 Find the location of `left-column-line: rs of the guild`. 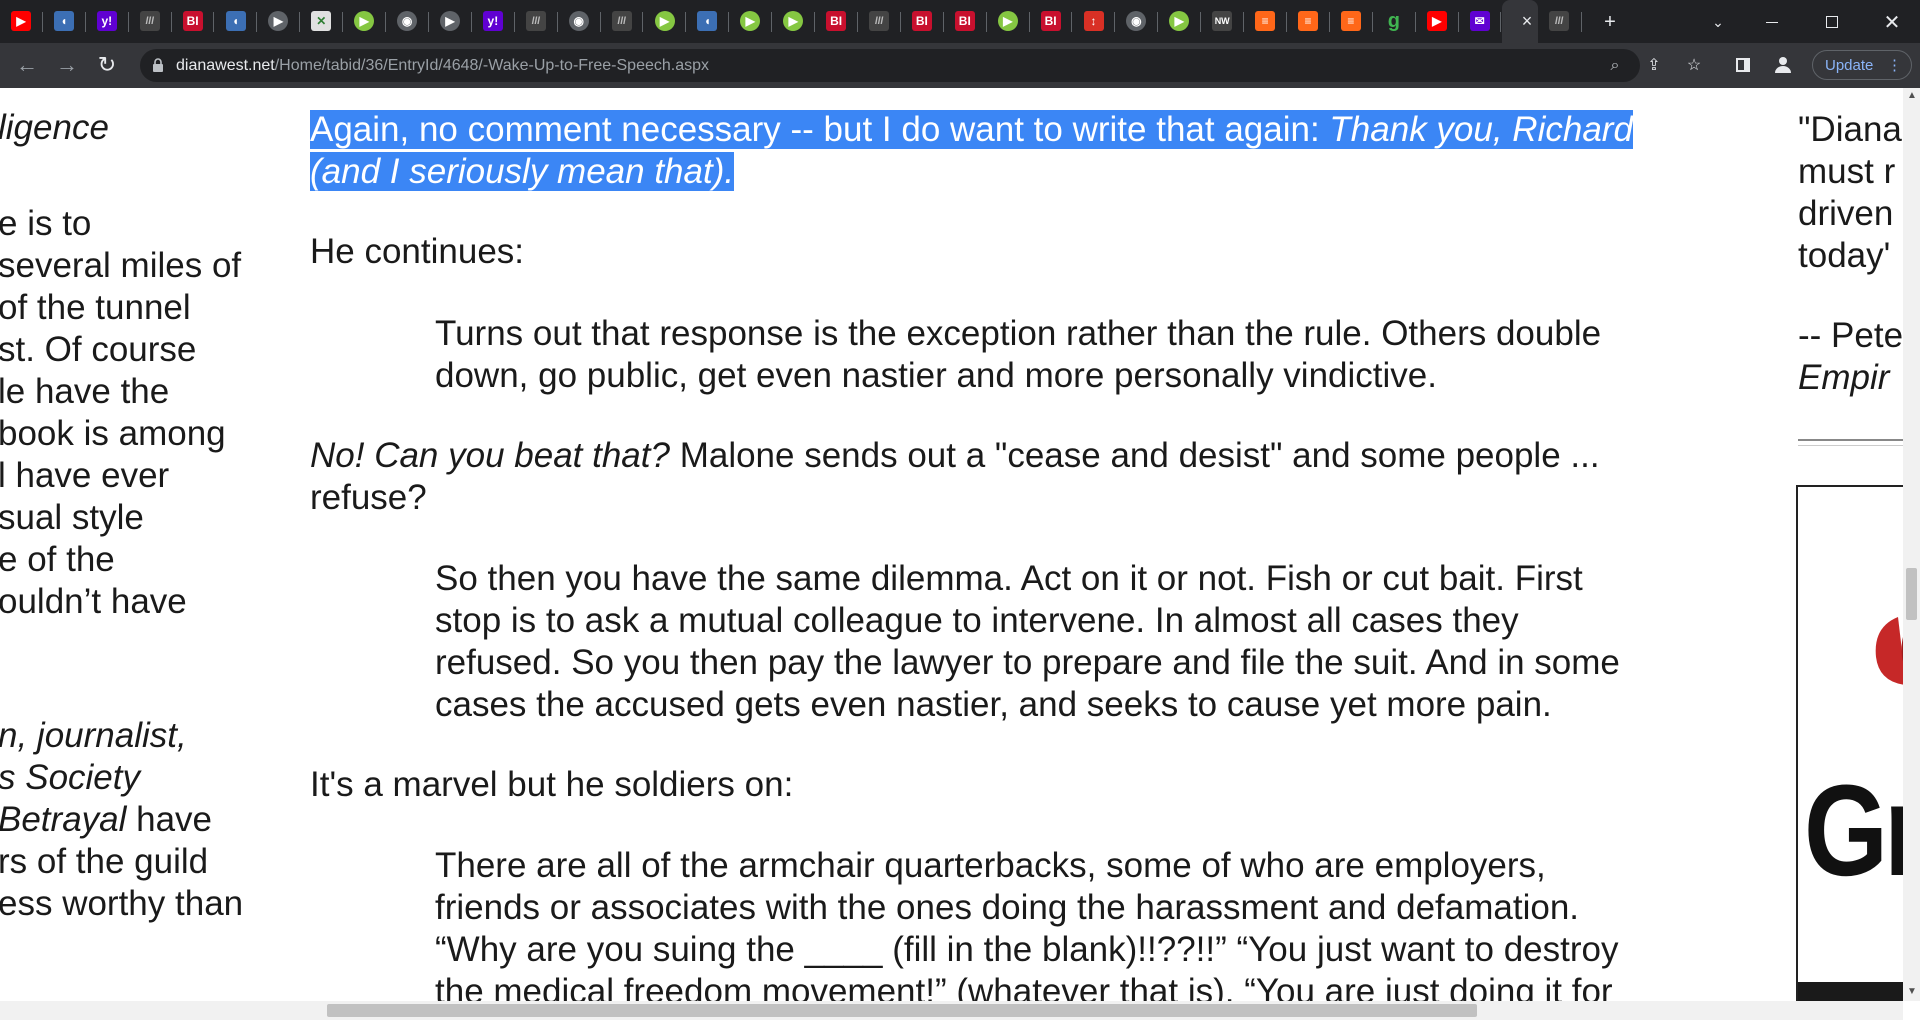

left-column-line: rs of the guild is located at coordinates (104, 861).